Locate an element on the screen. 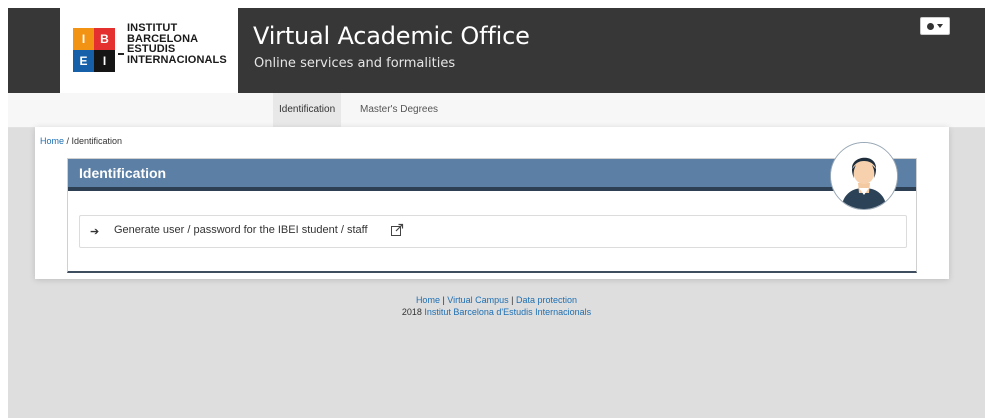  external-link-icon is located at coordinates (397, 229).